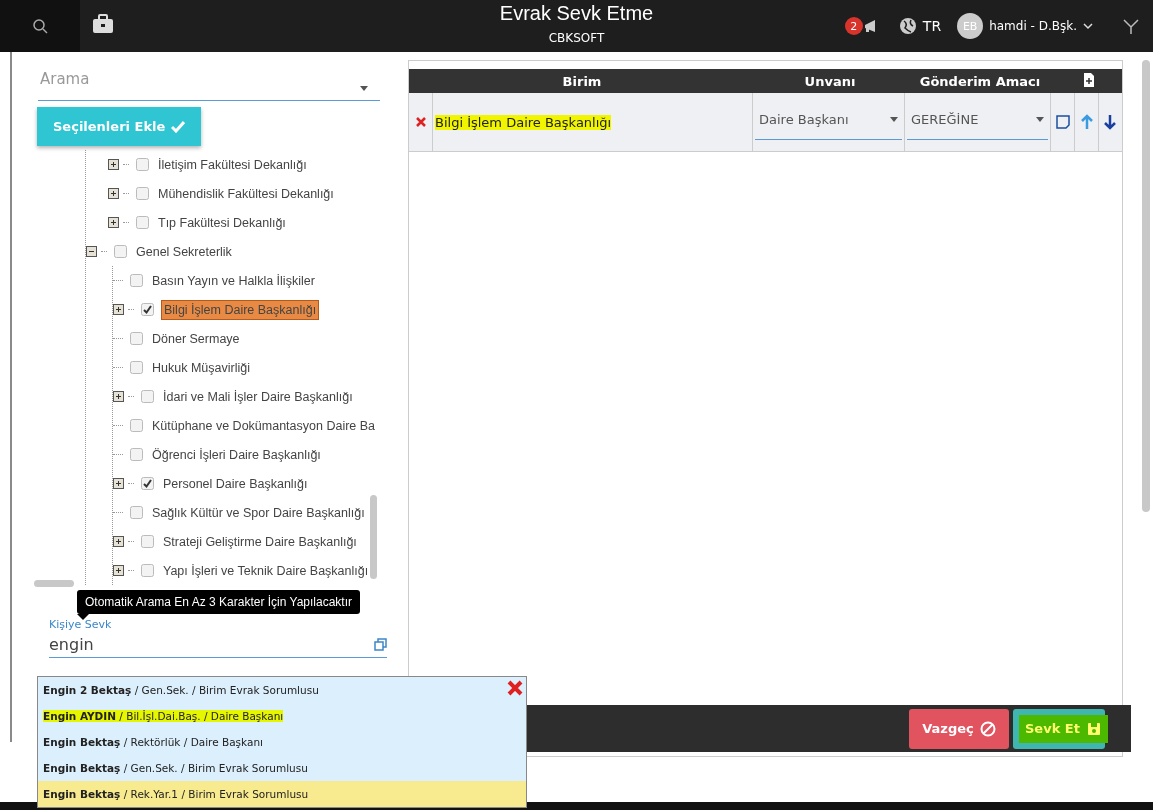 The height and width of the screenshot is (810, 1153). What do you see at coordinates (153, 742) in the screenshot?
I see `suggestion-item: Engin Bektaş / Rektörlük / Daire Başkanı` at bounding box center [153, 742].